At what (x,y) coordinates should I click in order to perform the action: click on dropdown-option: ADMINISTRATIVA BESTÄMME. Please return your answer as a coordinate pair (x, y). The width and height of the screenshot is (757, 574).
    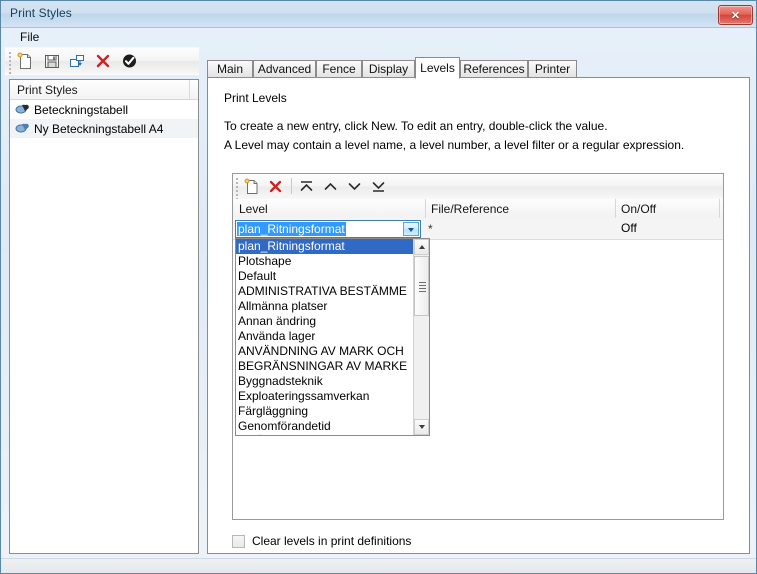
    Looking at the image, I should click on (325, 291).